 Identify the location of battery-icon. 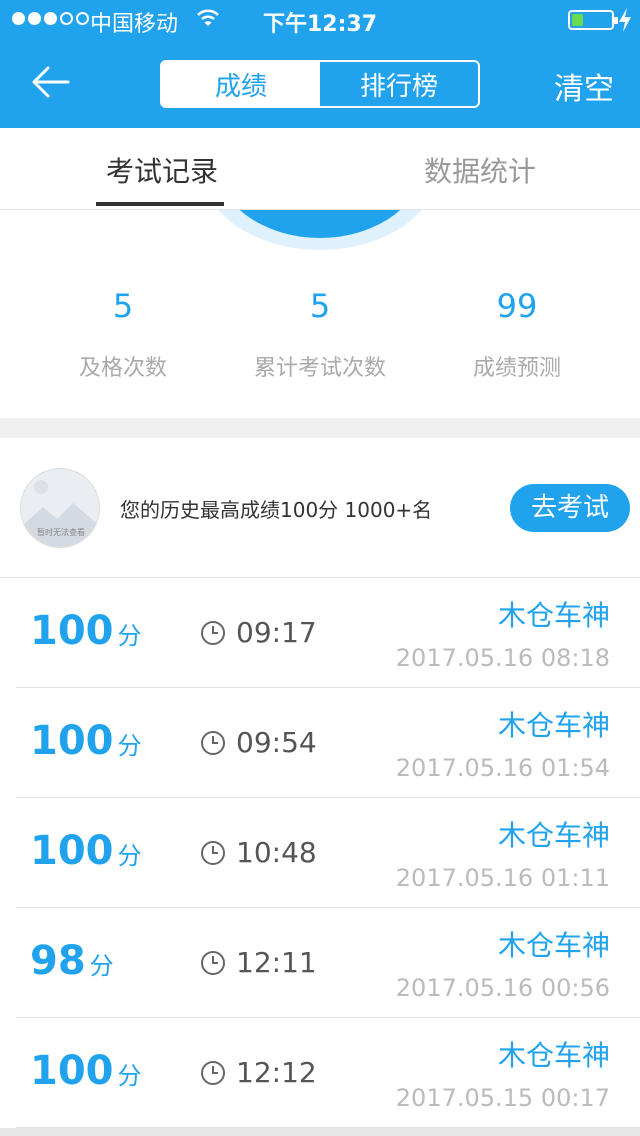
(593, 20).